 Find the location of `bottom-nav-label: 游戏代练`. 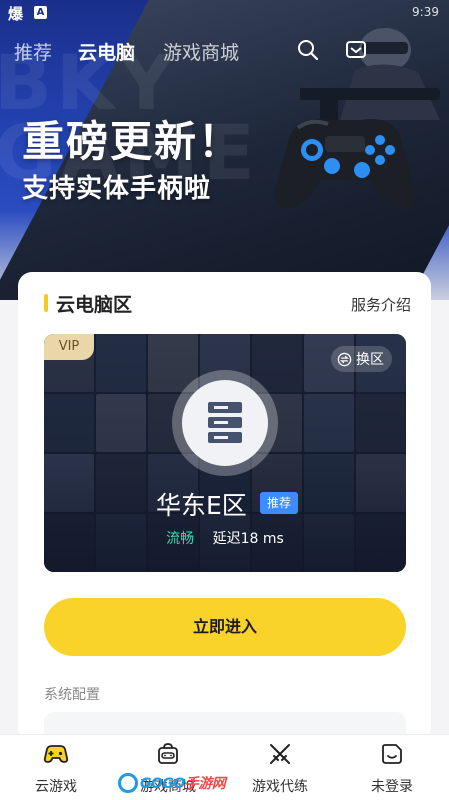

bottom-nav-label: 游戏代练 is located at coordinates (280, 787).